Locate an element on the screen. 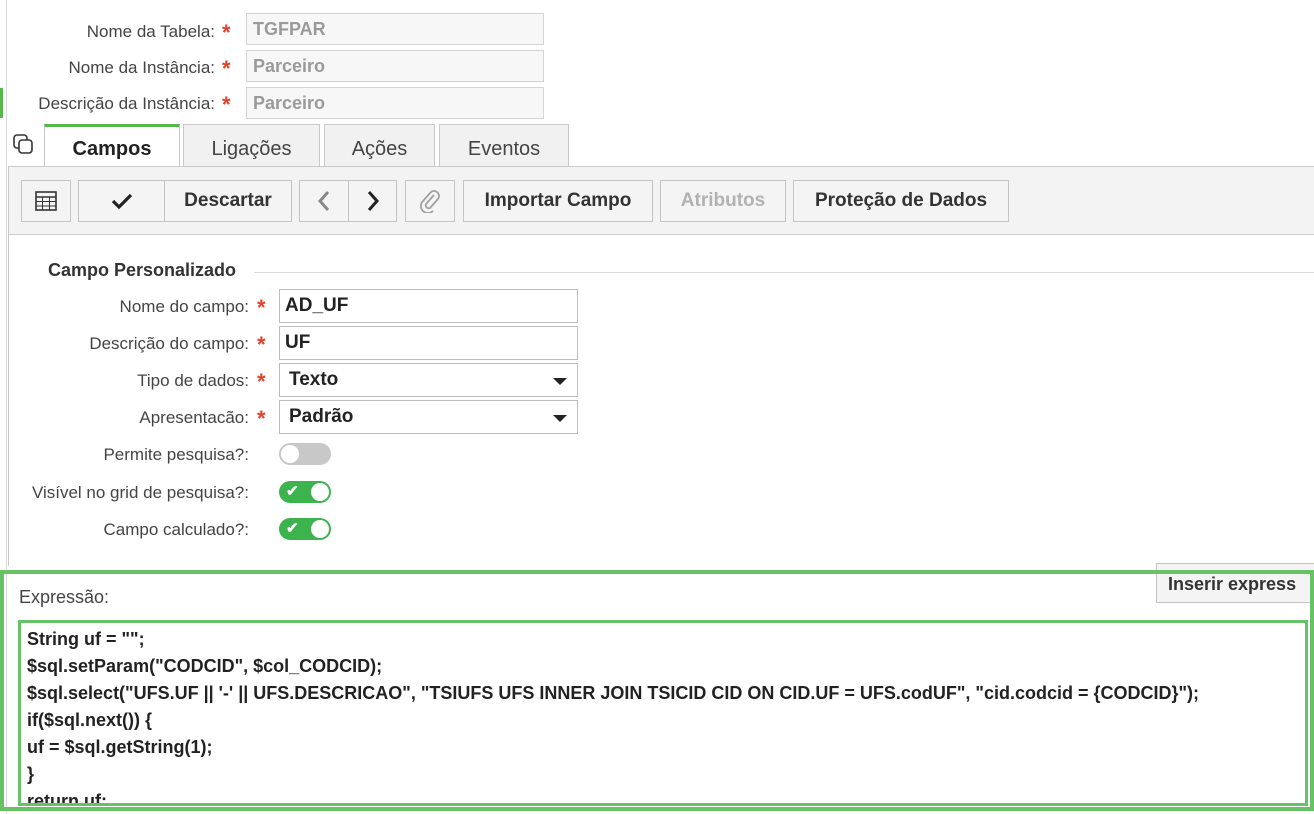  code-line: } is located at coordinates (31, 774).